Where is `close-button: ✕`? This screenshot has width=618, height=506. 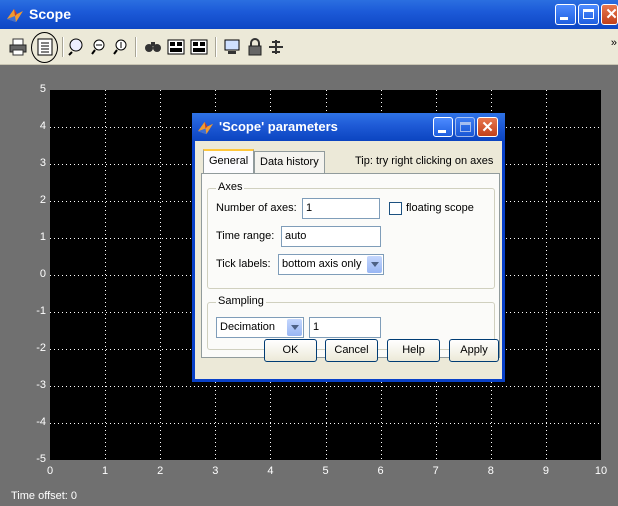
close-button: ✕ is located at coordinates (609, 14).